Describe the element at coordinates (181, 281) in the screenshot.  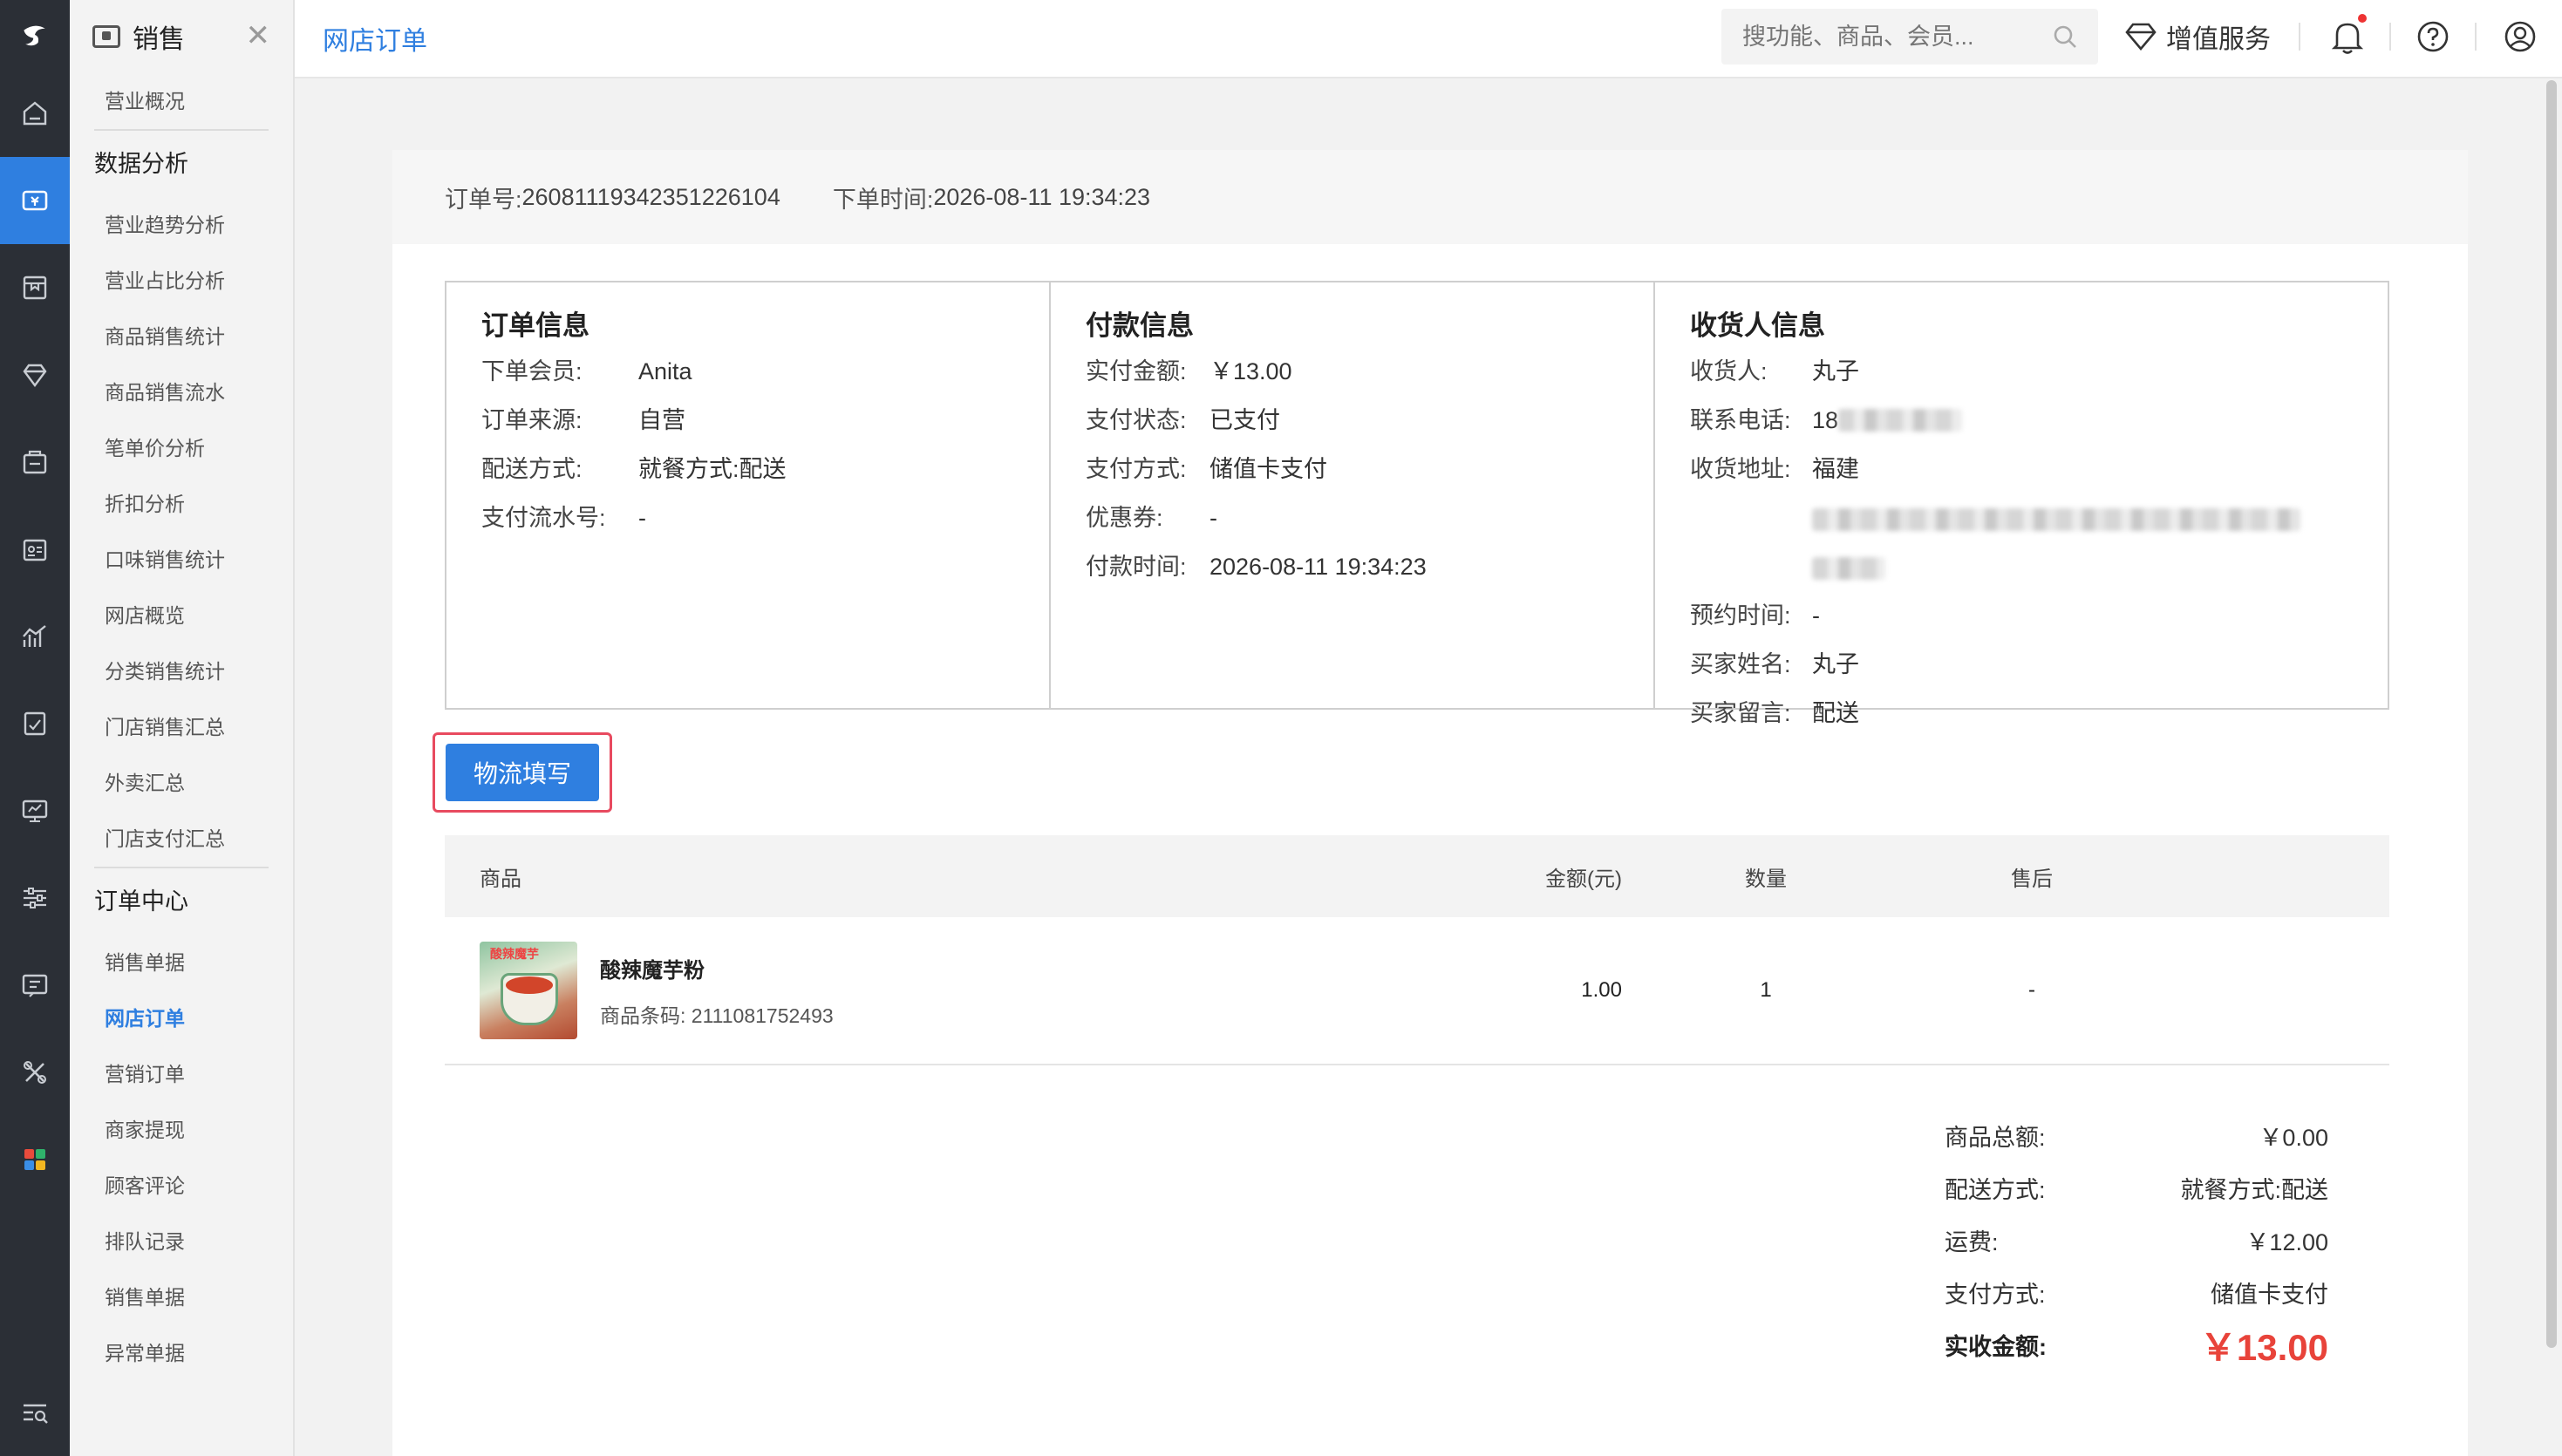
I see `sidebar-item: 营业占比分析` at that location.